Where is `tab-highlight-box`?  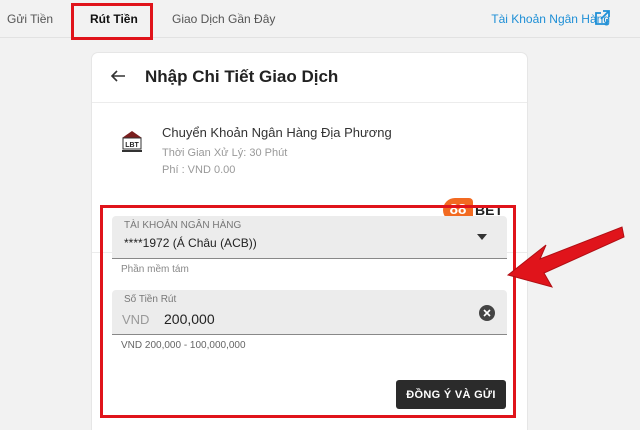 tab-highlight-box is located at coordinates (112, 21).